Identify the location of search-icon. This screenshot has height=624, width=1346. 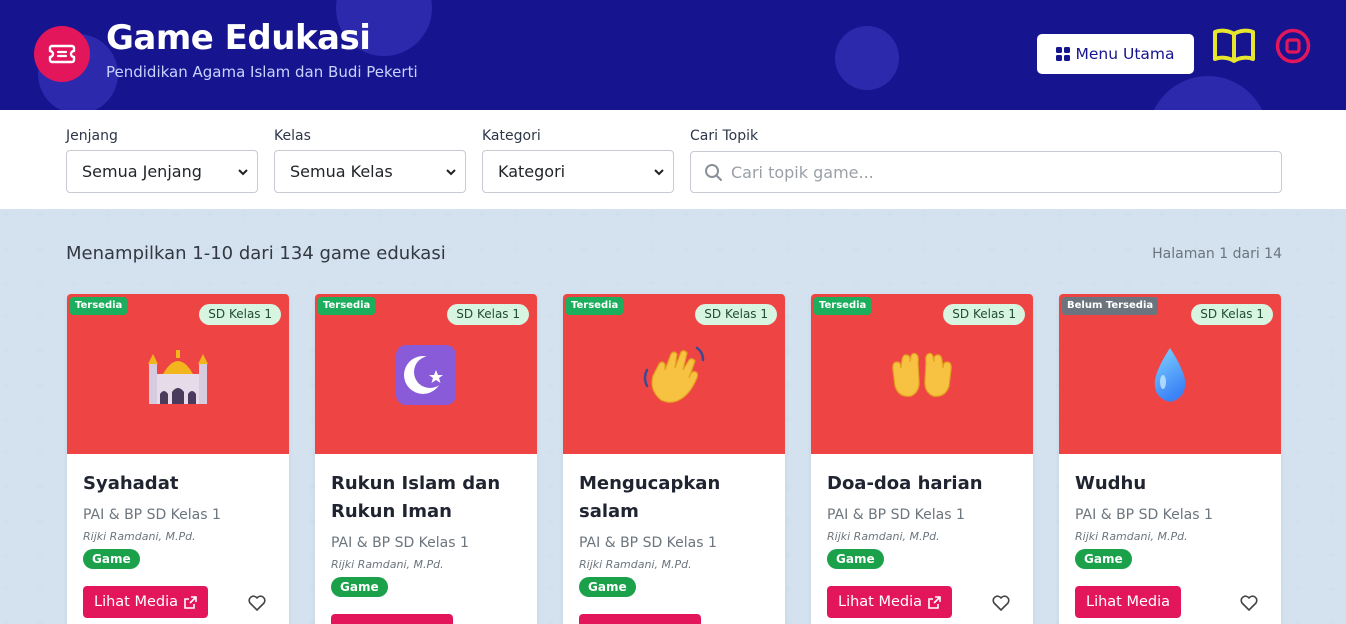
(713, 172).